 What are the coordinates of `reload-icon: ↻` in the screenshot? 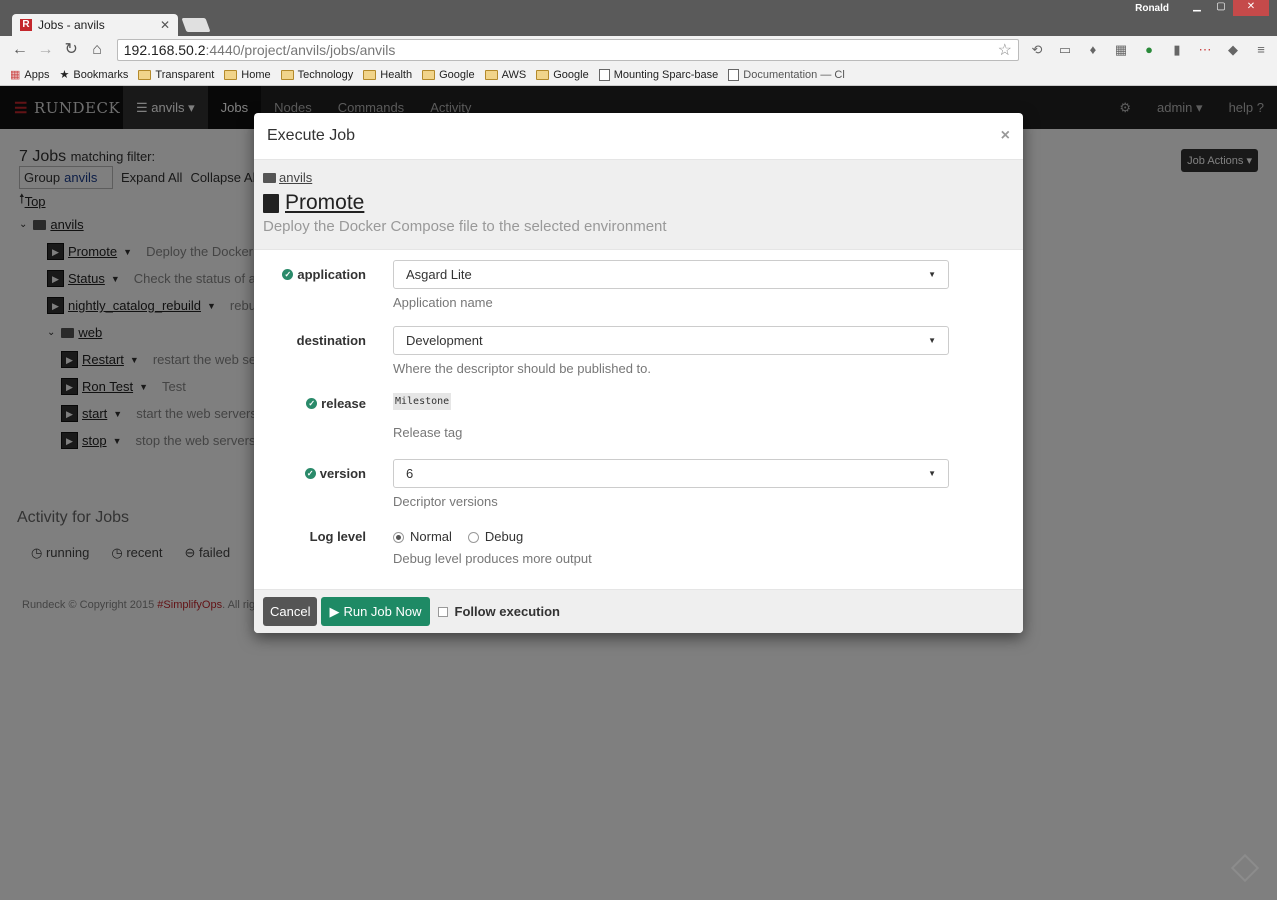 It's located at (71, 50).